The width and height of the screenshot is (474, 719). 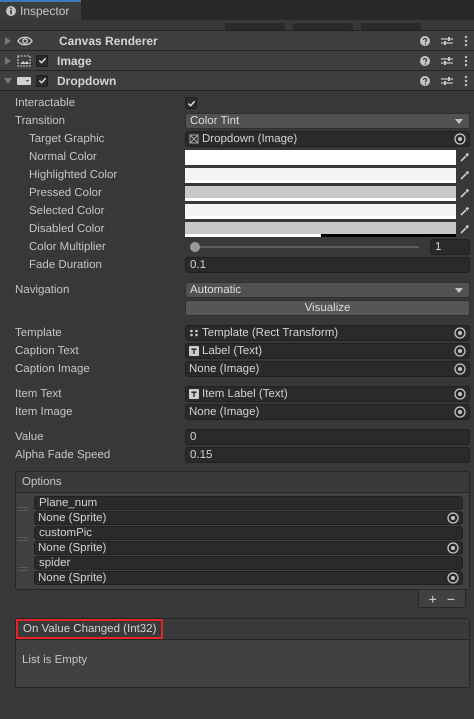 I want to click on event-title: On Value Changed (Int32), so click(x=90, y=629).